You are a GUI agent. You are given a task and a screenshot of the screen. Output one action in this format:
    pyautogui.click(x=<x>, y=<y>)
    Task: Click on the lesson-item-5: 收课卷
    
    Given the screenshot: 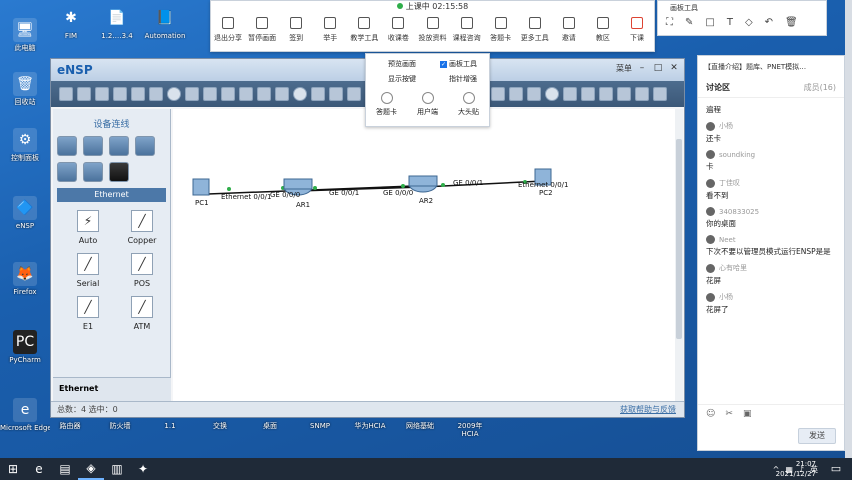 What is the action you would take?
    pyautogui.click(x=398, y=30)
    